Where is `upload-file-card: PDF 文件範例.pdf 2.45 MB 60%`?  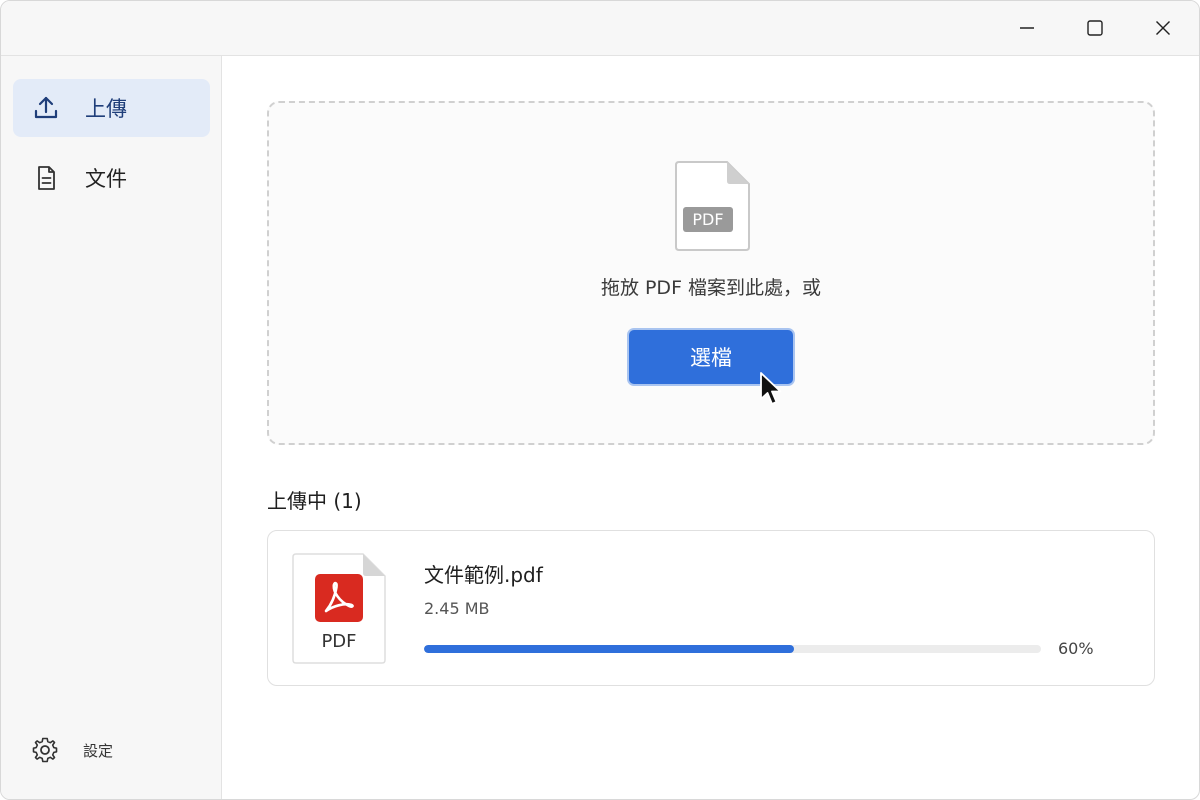
upload-file-card: PDF 文件範例.pdf 2.45 MB 60% is located at coordinates (711, 608).